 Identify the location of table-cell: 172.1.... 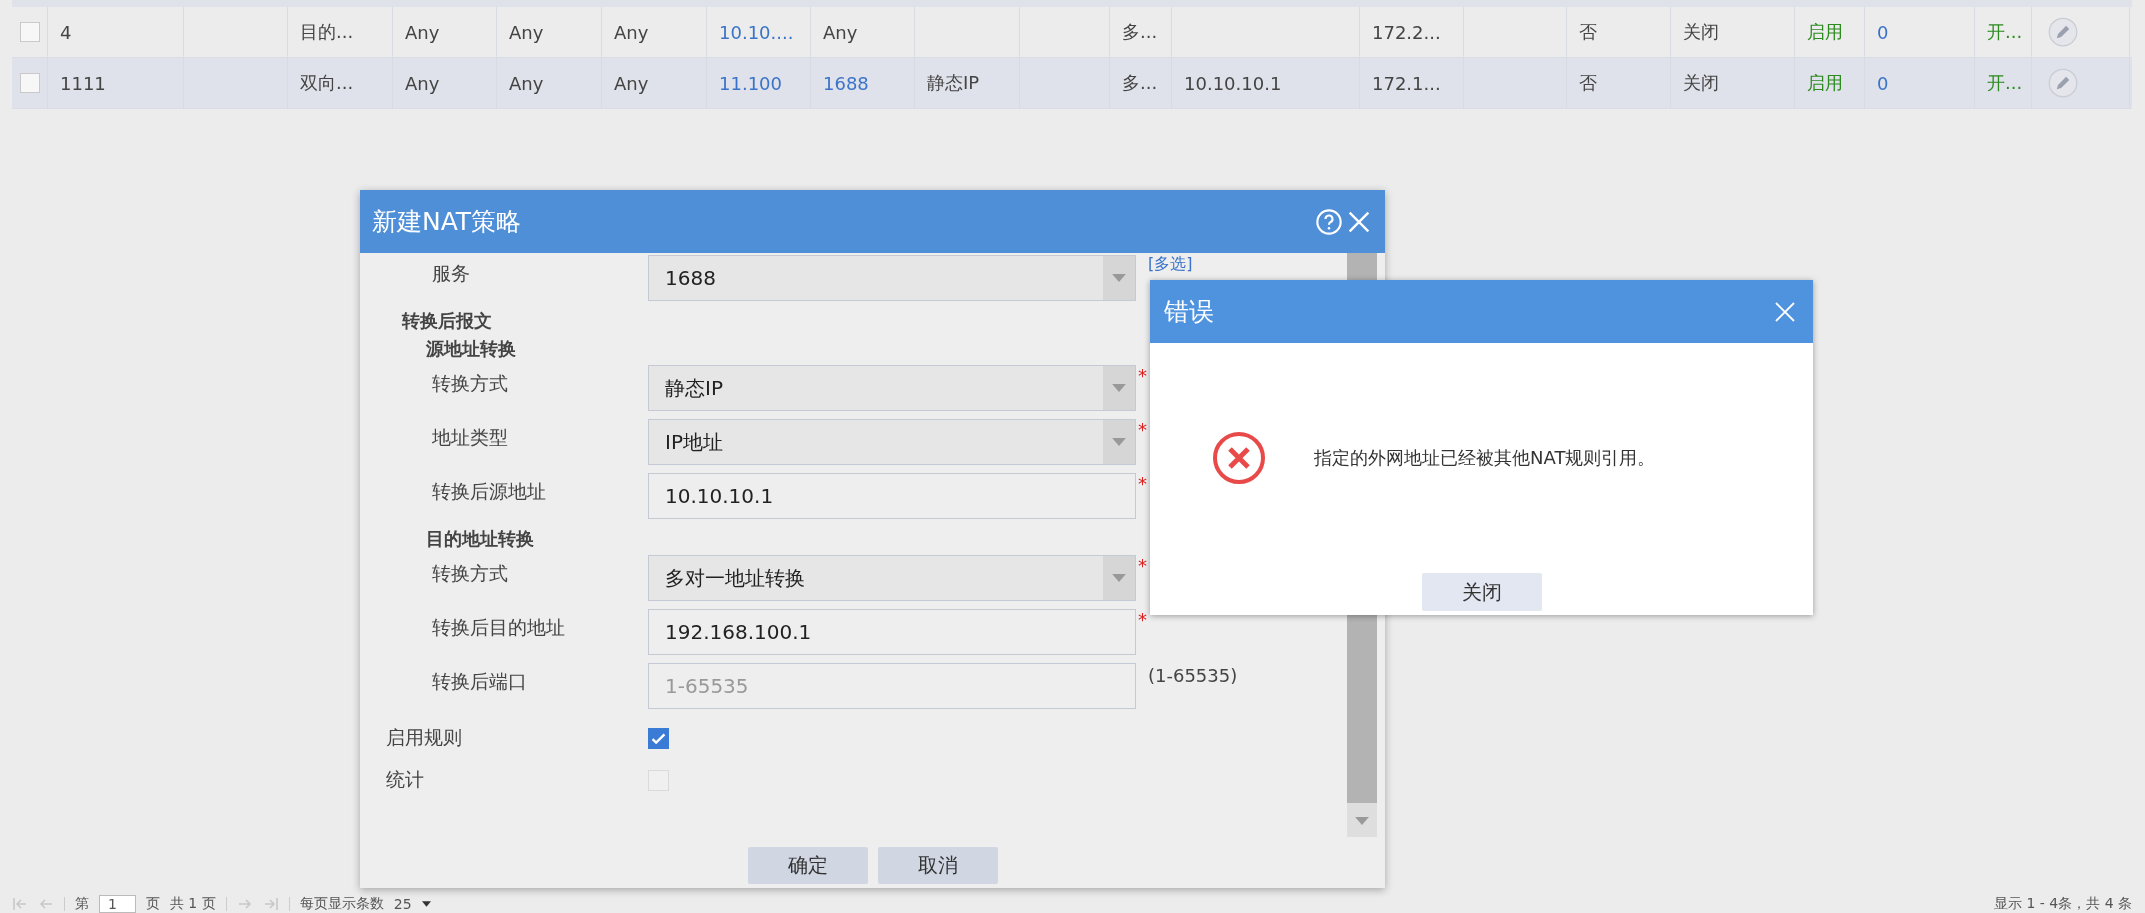
(1406, 83).